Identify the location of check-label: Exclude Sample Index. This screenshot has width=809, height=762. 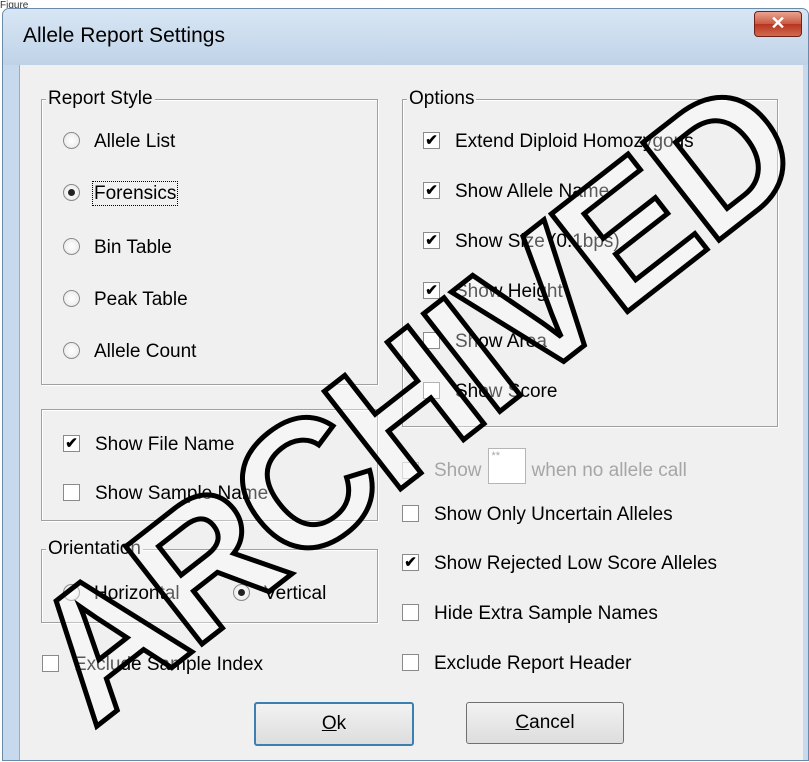
(169, 664).